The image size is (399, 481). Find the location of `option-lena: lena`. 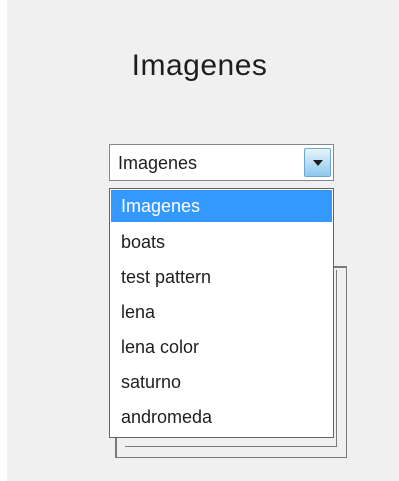

option-lena: lena is located at coordinates (221, 312).